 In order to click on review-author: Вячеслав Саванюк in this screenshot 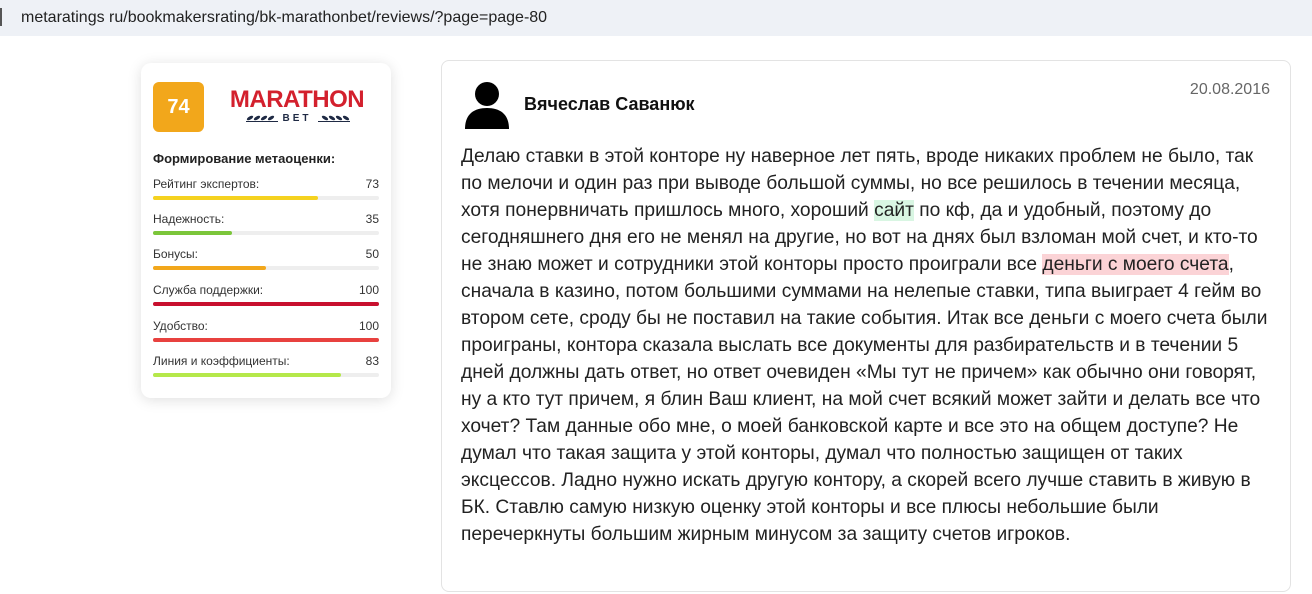, I will do `click(609, 104)`.